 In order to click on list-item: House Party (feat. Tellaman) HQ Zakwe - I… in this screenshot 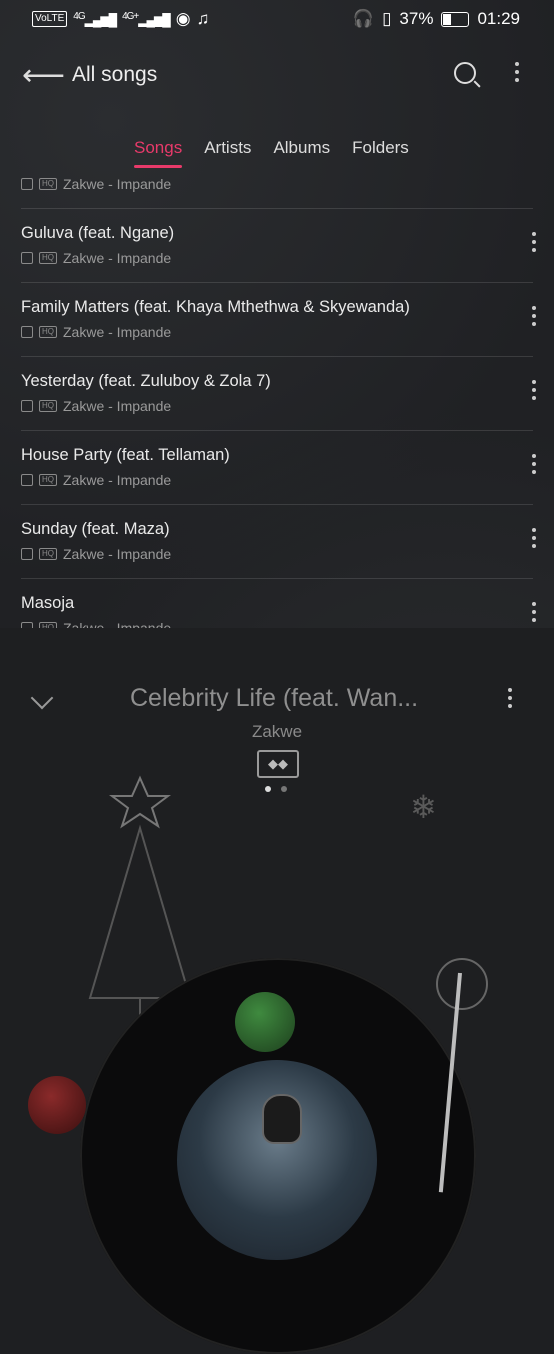, I will do `click(278, 467)`.